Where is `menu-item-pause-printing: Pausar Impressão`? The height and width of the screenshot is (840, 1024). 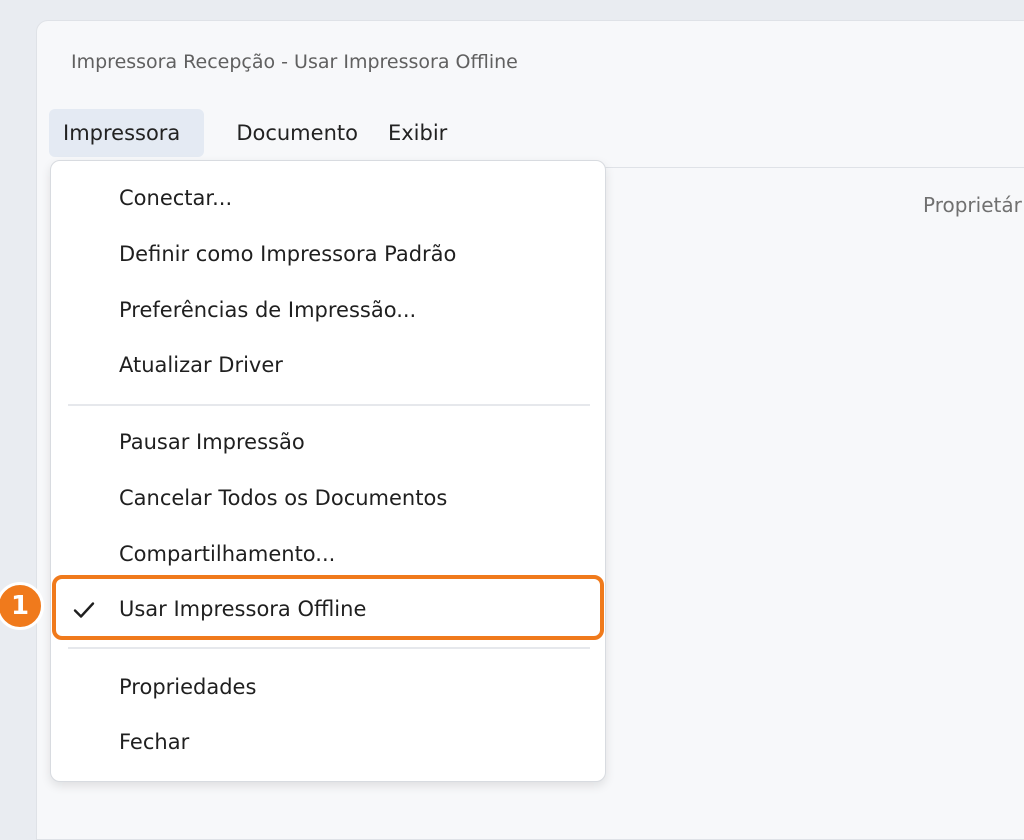 menu-item-pause-printing: Pausar Impressão is located at coordinates (212, 442).